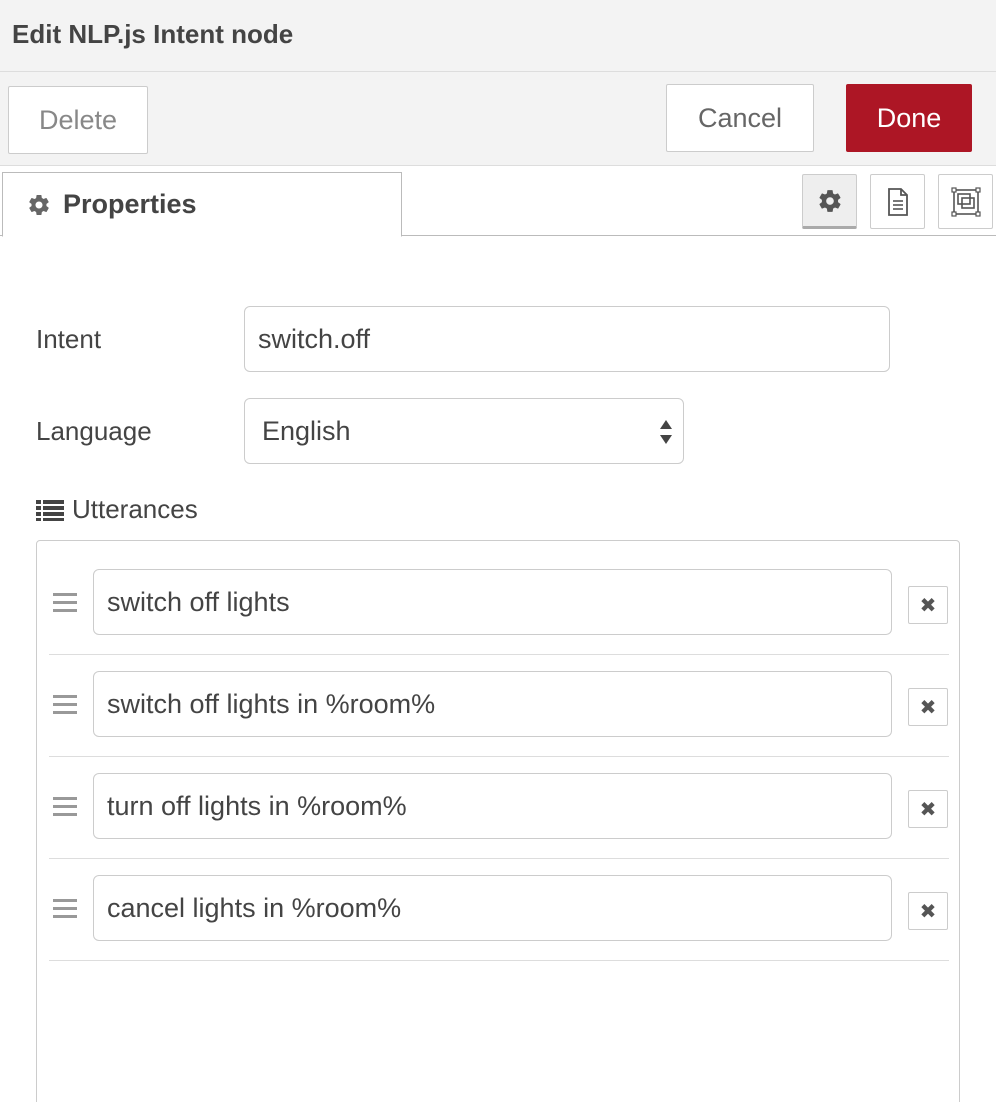 Image resolution: width=996 pixels, height=1102 pixels. Describe the element at coordinates (464, 431) in the screenshot. I see `language-select: English` at that location.